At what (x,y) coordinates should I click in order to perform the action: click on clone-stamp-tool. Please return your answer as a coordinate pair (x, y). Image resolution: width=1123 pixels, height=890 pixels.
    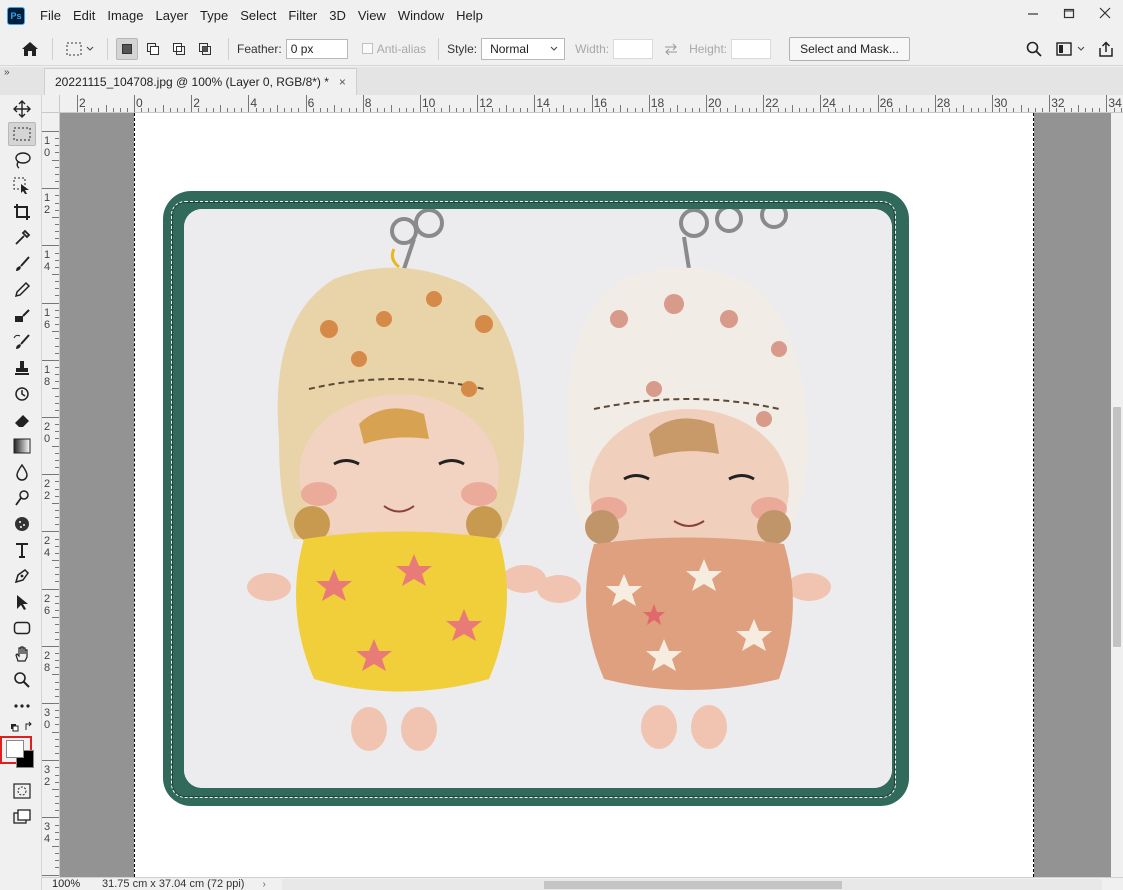
    Looking at the image, I should click on (22, 316).